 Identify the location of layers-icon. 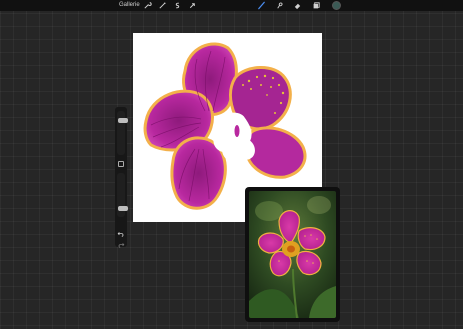
(316, 5).